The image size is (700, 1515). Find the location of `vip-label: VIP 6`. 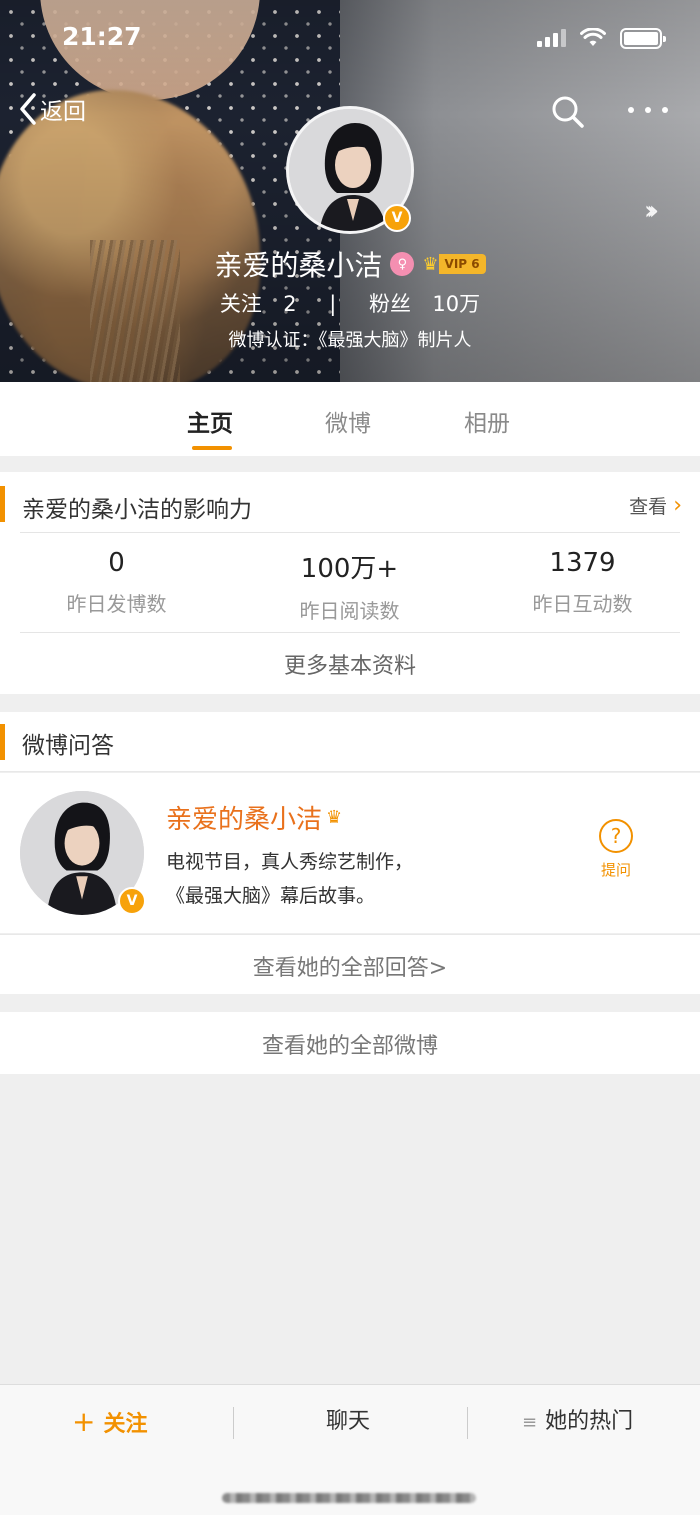

vip-label: VIP 6 is located at coordinates (462, 264).